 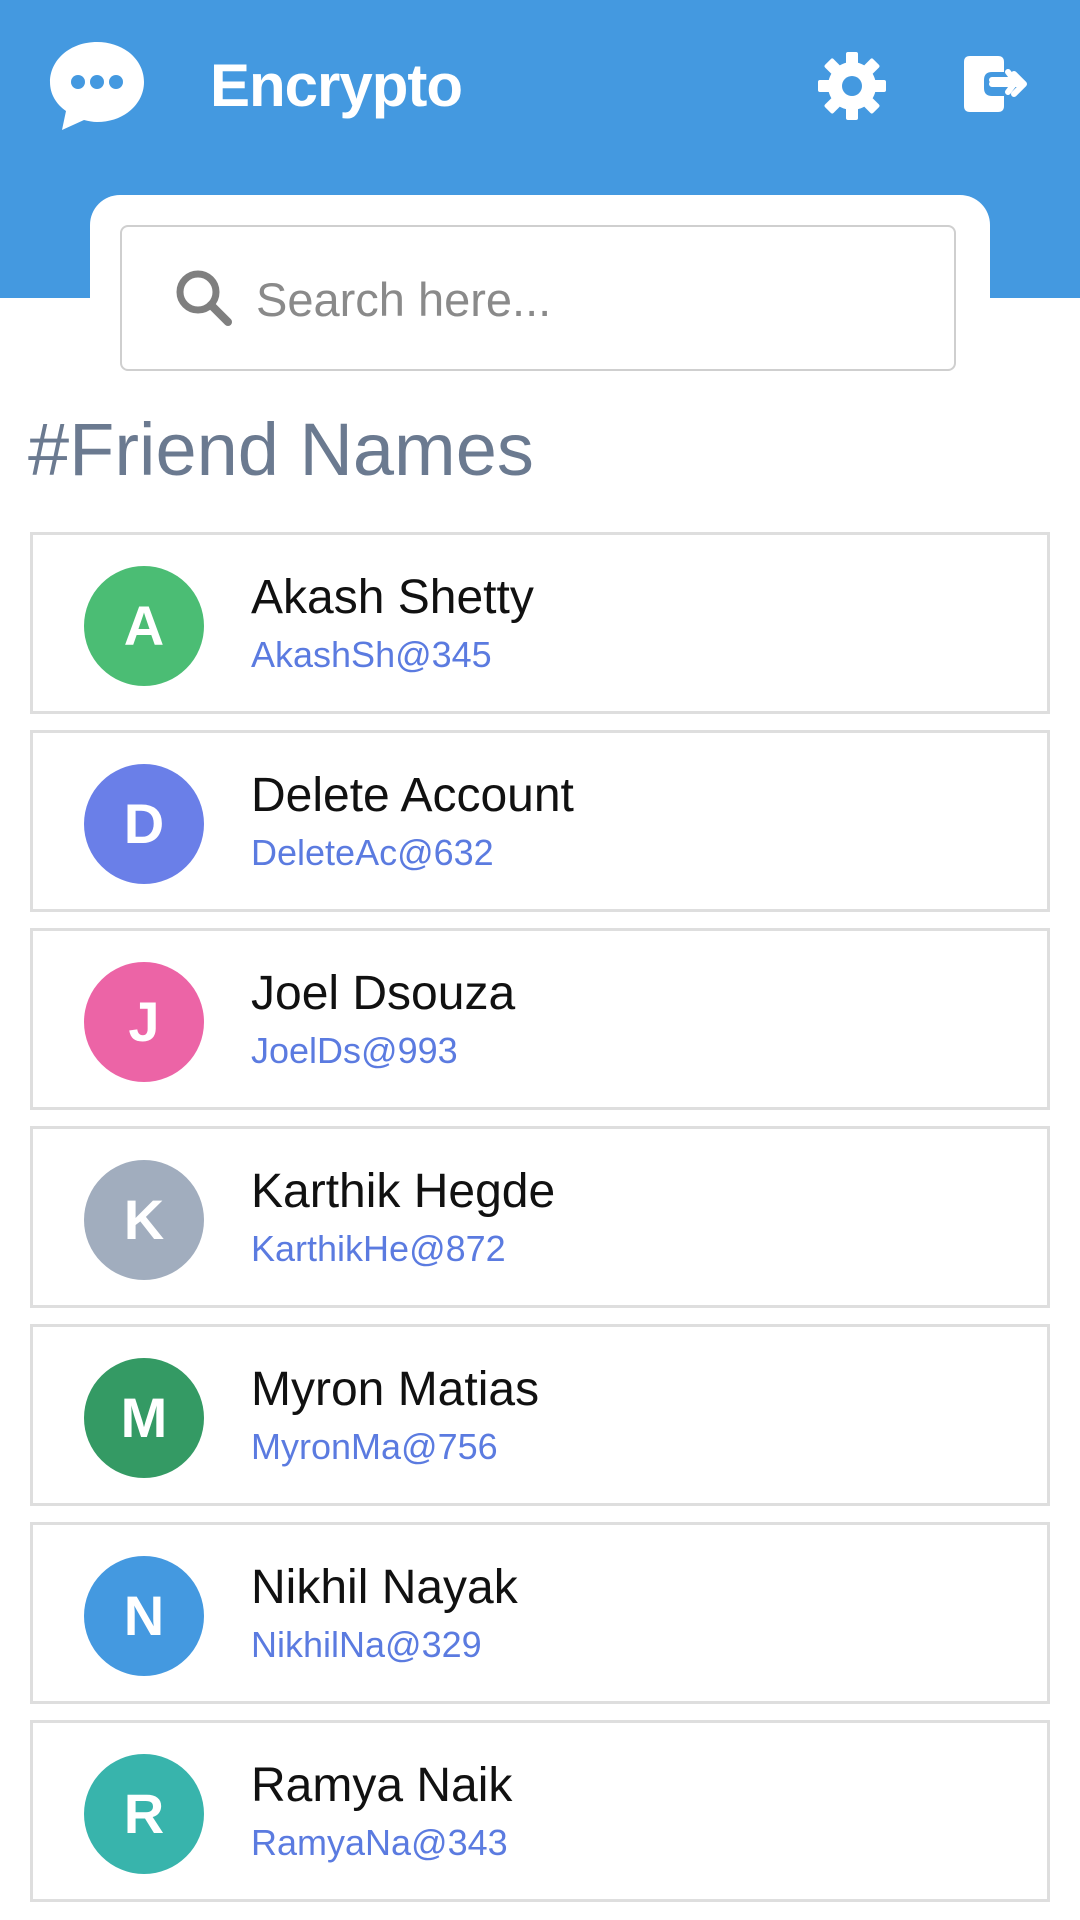 I want to click on avatar: M, so click(x=144, y=1418).